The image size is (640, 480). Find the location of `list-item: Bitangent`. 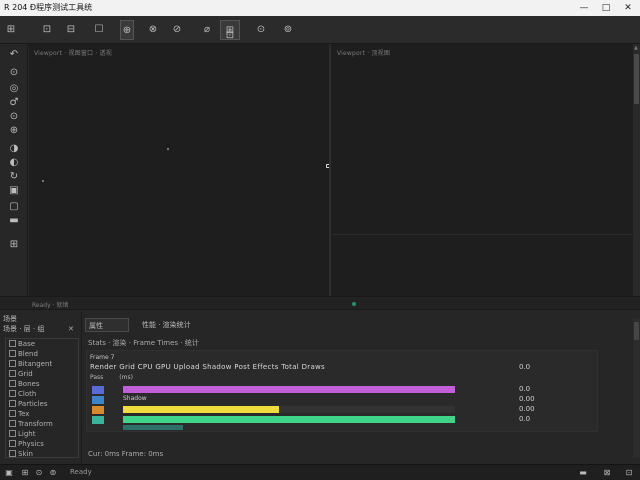

list-item: Bitangent is located at coordinates (30, 364).